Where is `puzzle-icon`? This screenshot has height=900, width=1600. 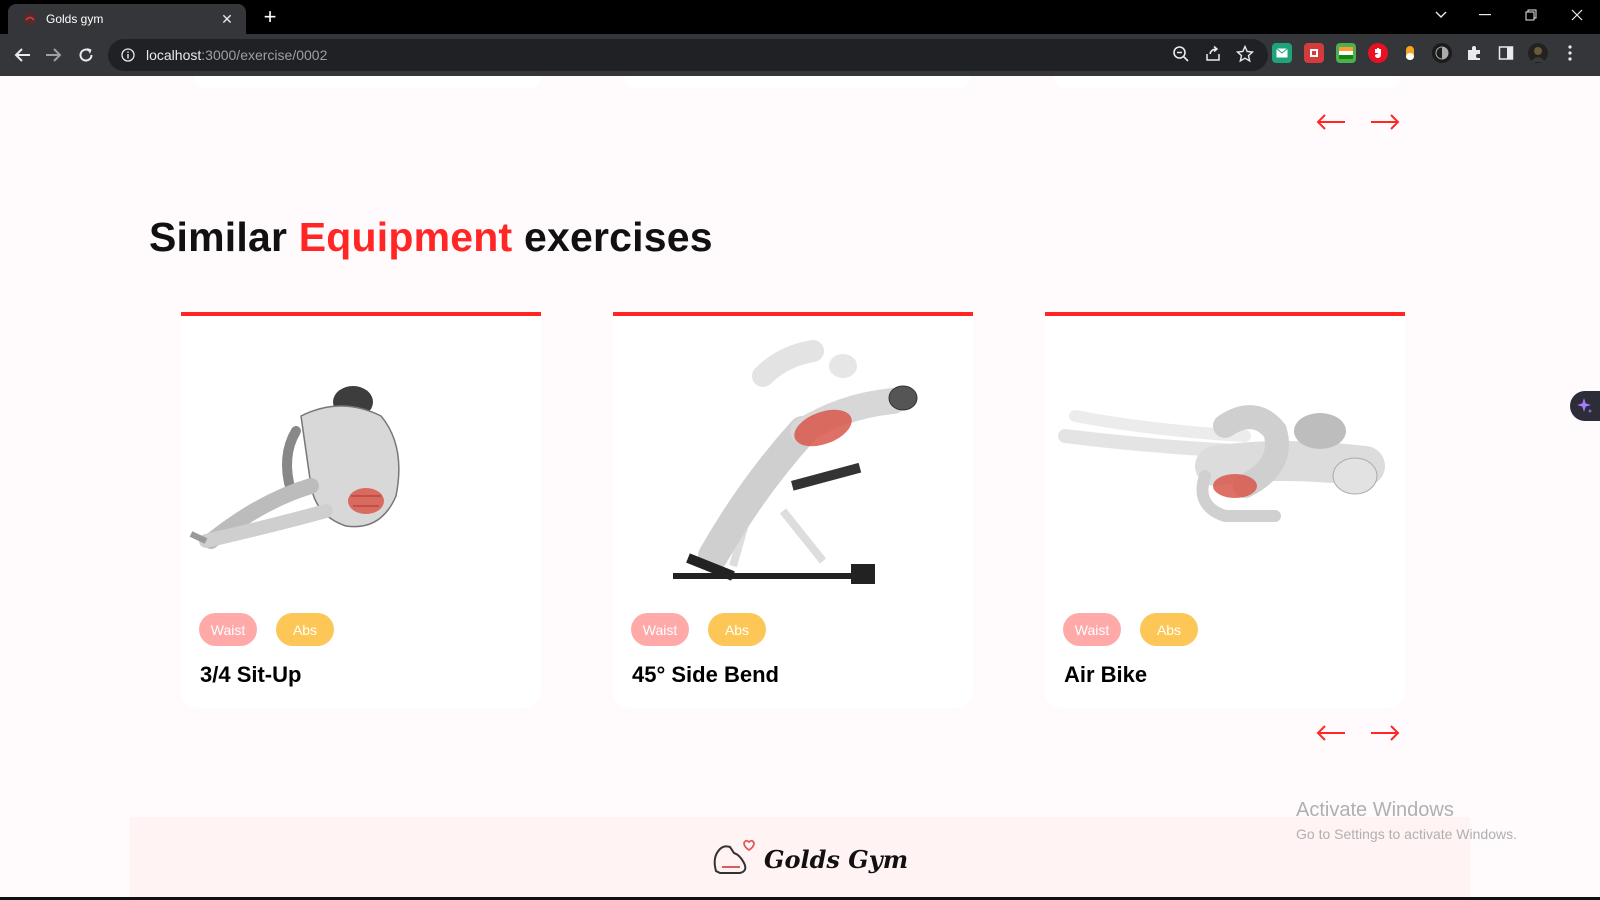 puzzle-icon is located at coordinates (1474, 53).